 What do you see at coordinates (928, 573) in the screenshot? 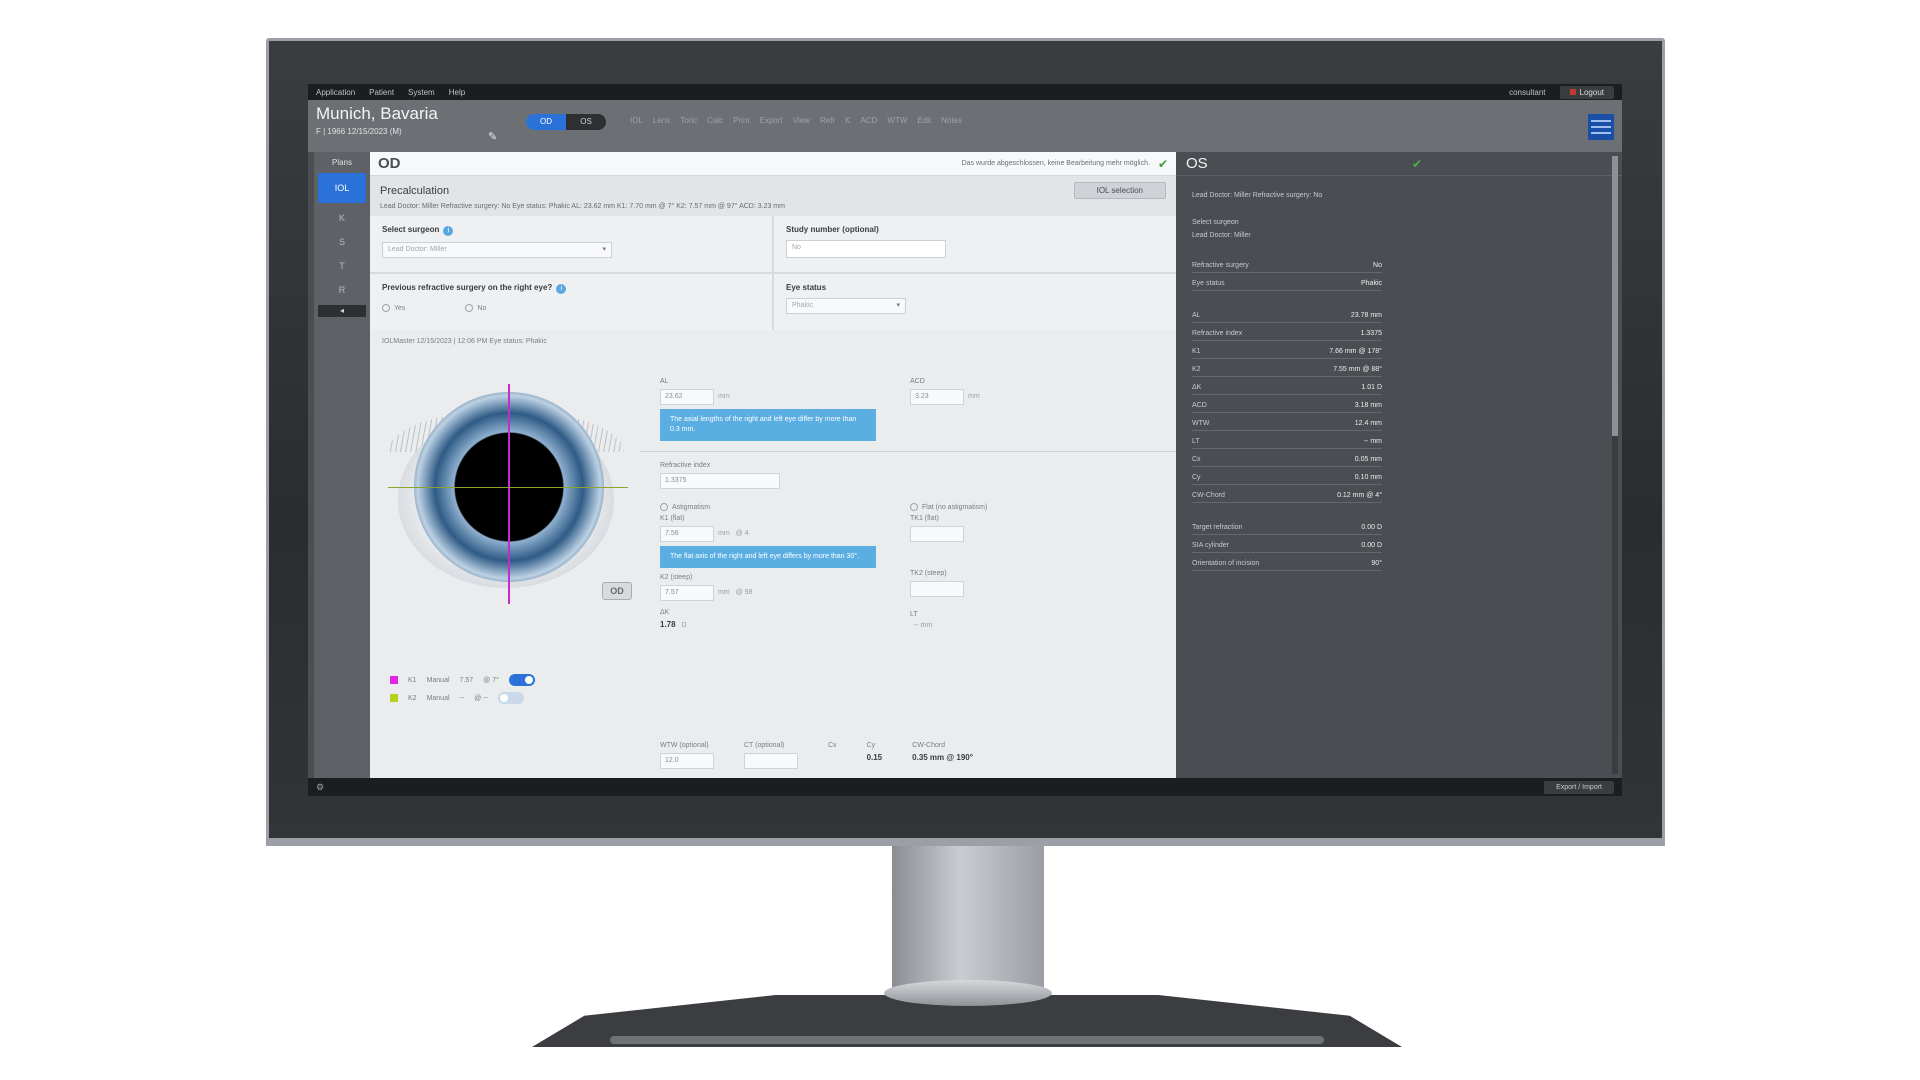
I see `tk2-label: TK2 (steep)` at bounding box center [928, 573].